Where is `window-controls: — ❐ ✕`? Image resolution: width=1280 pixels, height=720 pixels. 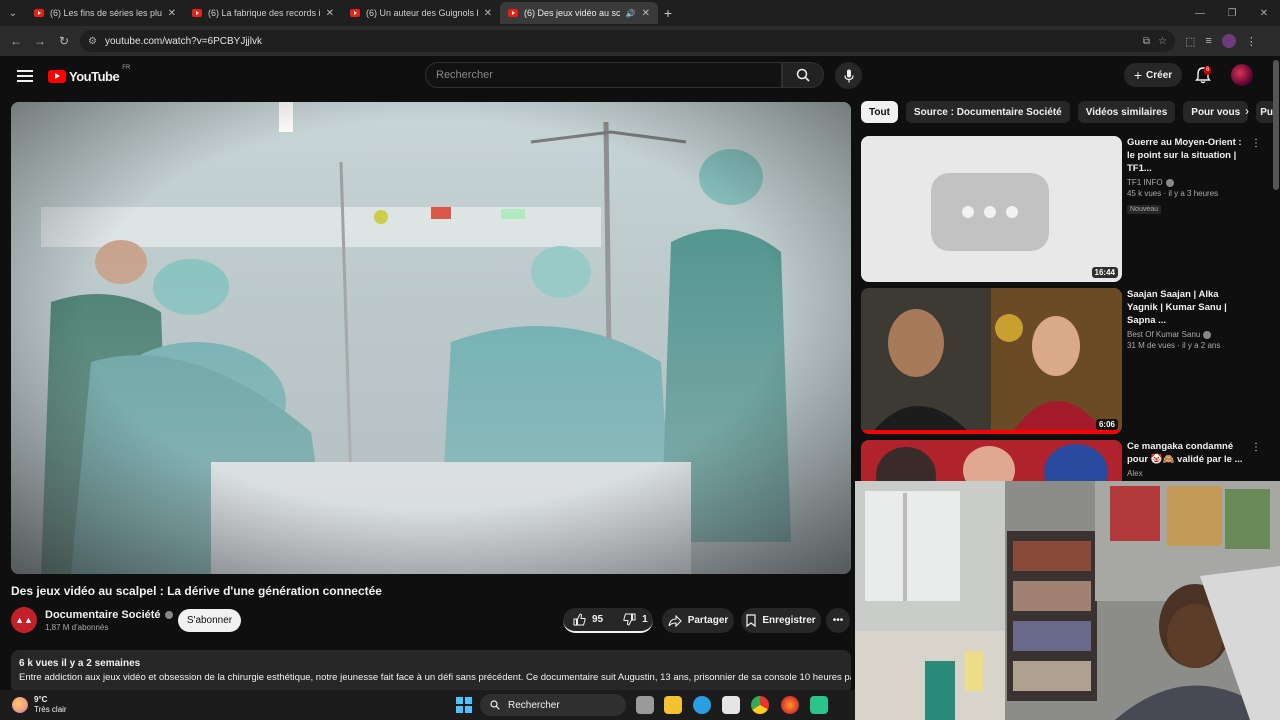 window-controls: — ❐ ✕ is located at coordinates (1232, 13).